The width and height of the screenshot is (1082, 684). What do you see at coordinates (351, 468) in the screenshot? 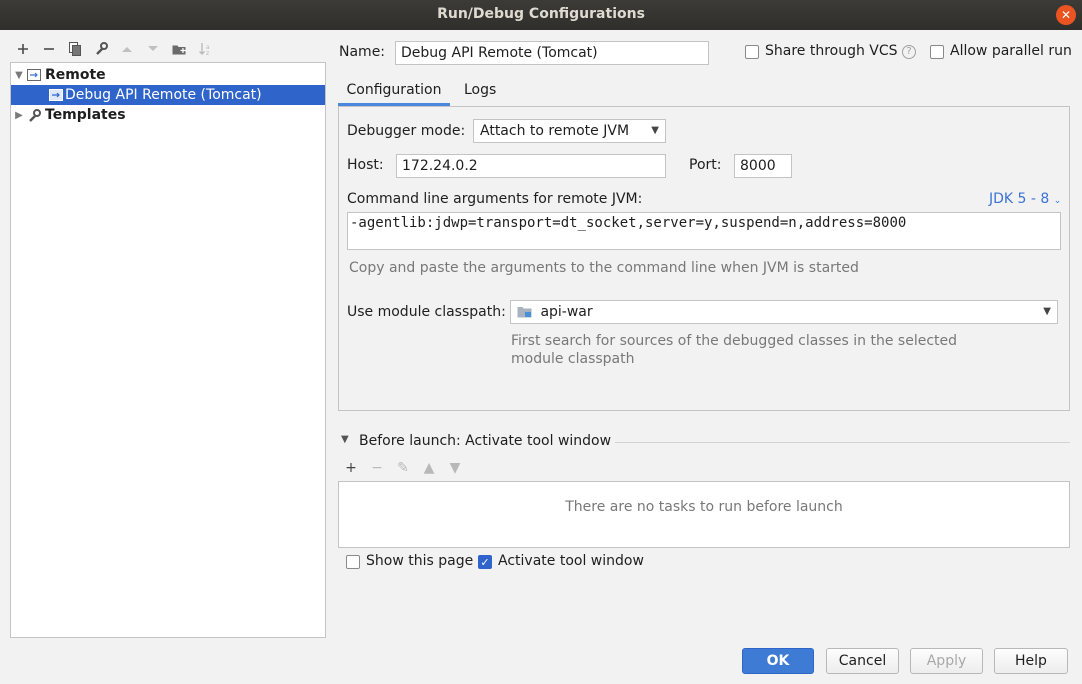
I see `add-task-icon: +` at bounding box center [351, 468].